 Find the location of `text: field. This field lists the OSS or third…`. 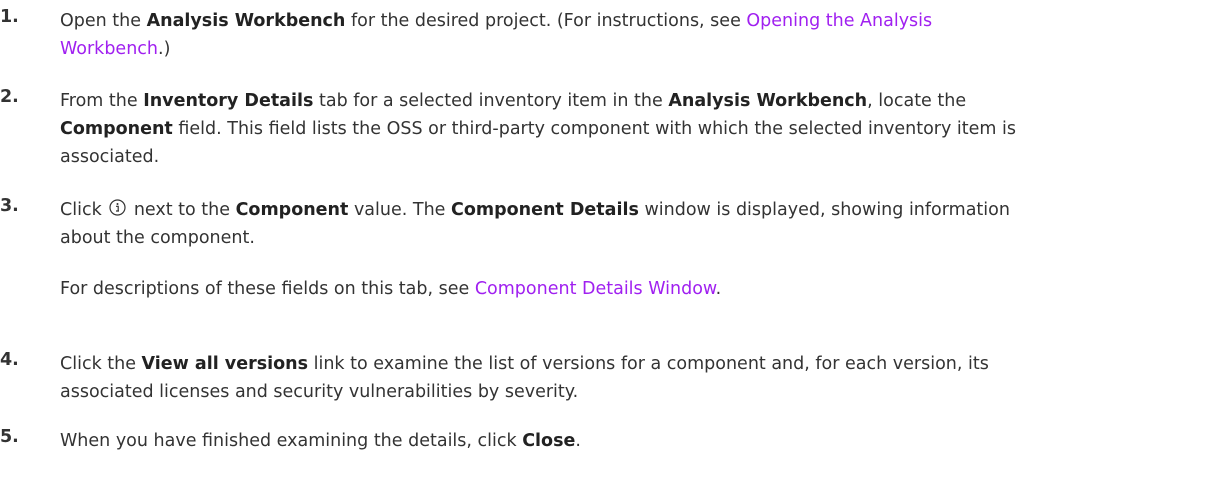

text: field. This field lists the OSS or third… is located at coordinates (594, 129).